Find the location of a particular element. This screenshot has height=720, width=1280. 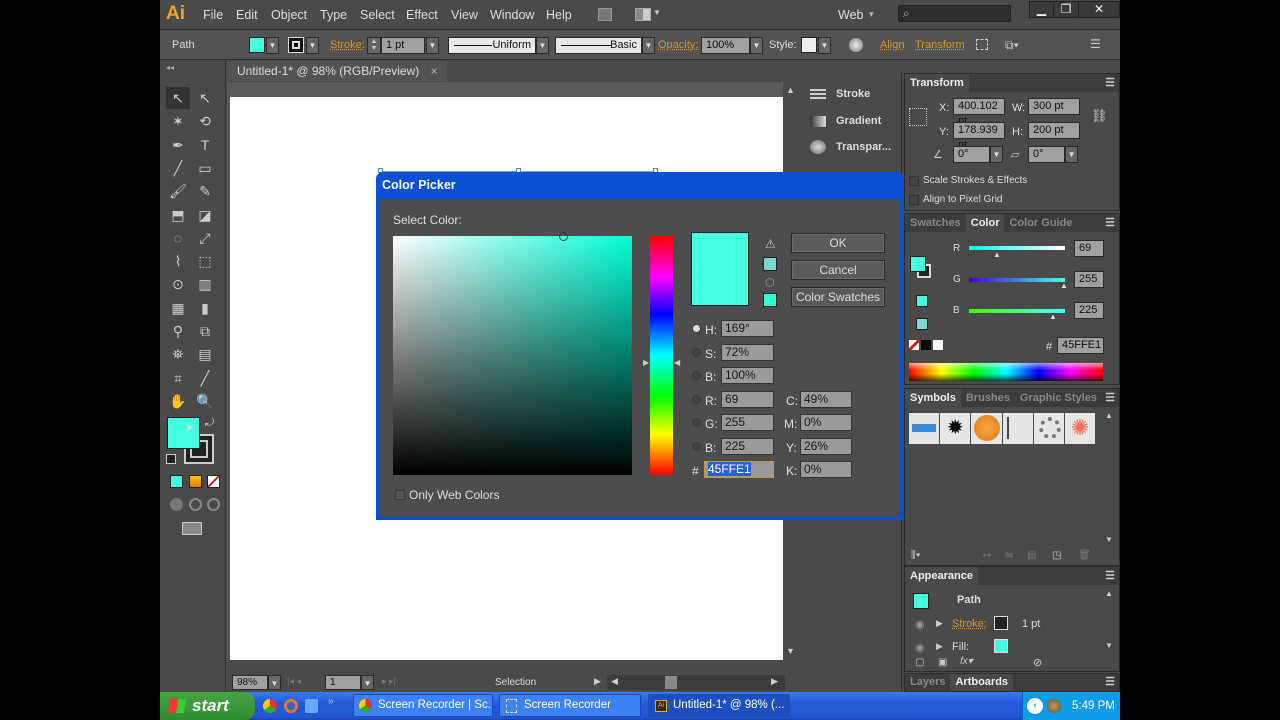

rotate-dropdown: ▼ is located at coordinates (996, 154).